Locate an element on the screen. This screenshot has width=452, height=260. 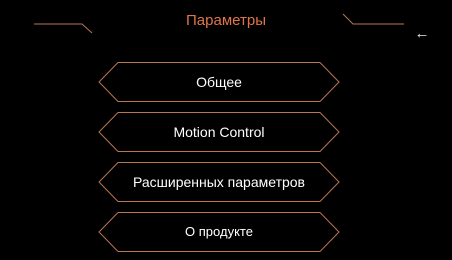
menu-item-label: О продукте is located at coordinates (219, 231).